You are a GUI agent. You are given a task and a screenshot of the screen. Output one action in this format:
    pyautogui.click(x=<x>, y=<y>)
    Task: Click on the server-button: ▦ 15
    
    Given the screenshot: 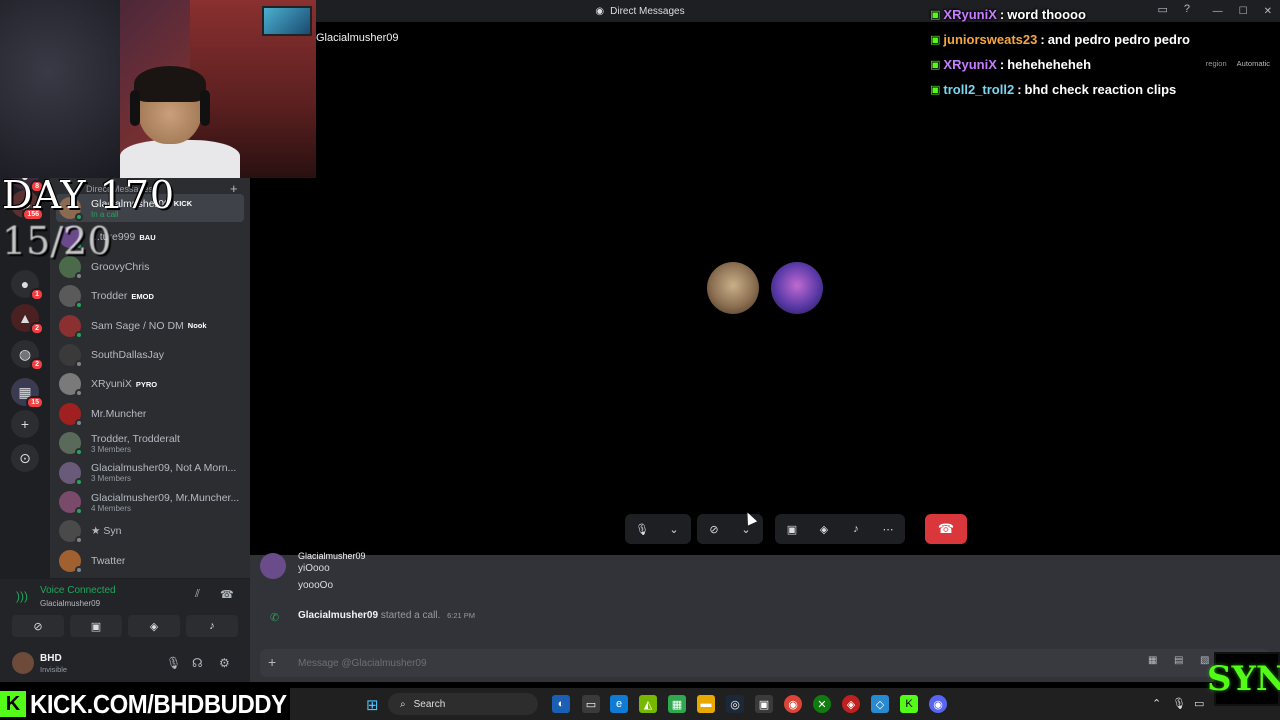 What is the action you would take?
    pyautogui.click(x=27, y=393)
    